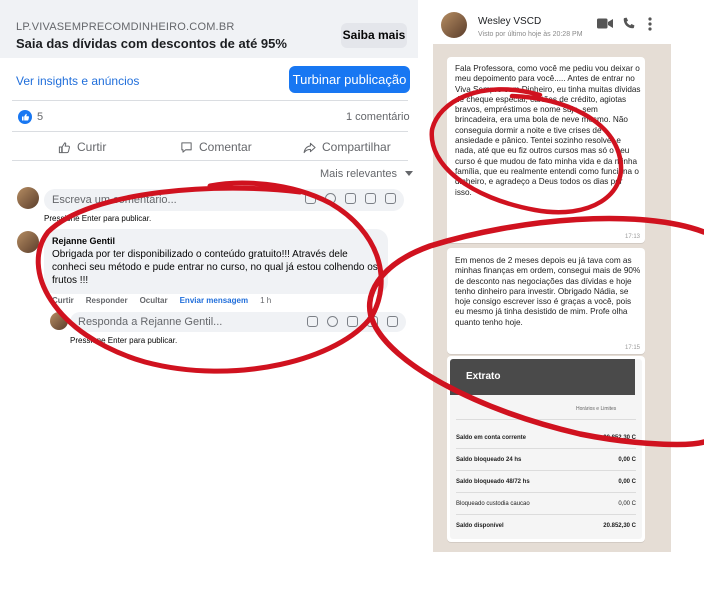  What do you see at coordinates (489, 460) in the screenshot?
I see `statement-label: Saldo bloqueado 24 hs` at bounding box center [489, 460].